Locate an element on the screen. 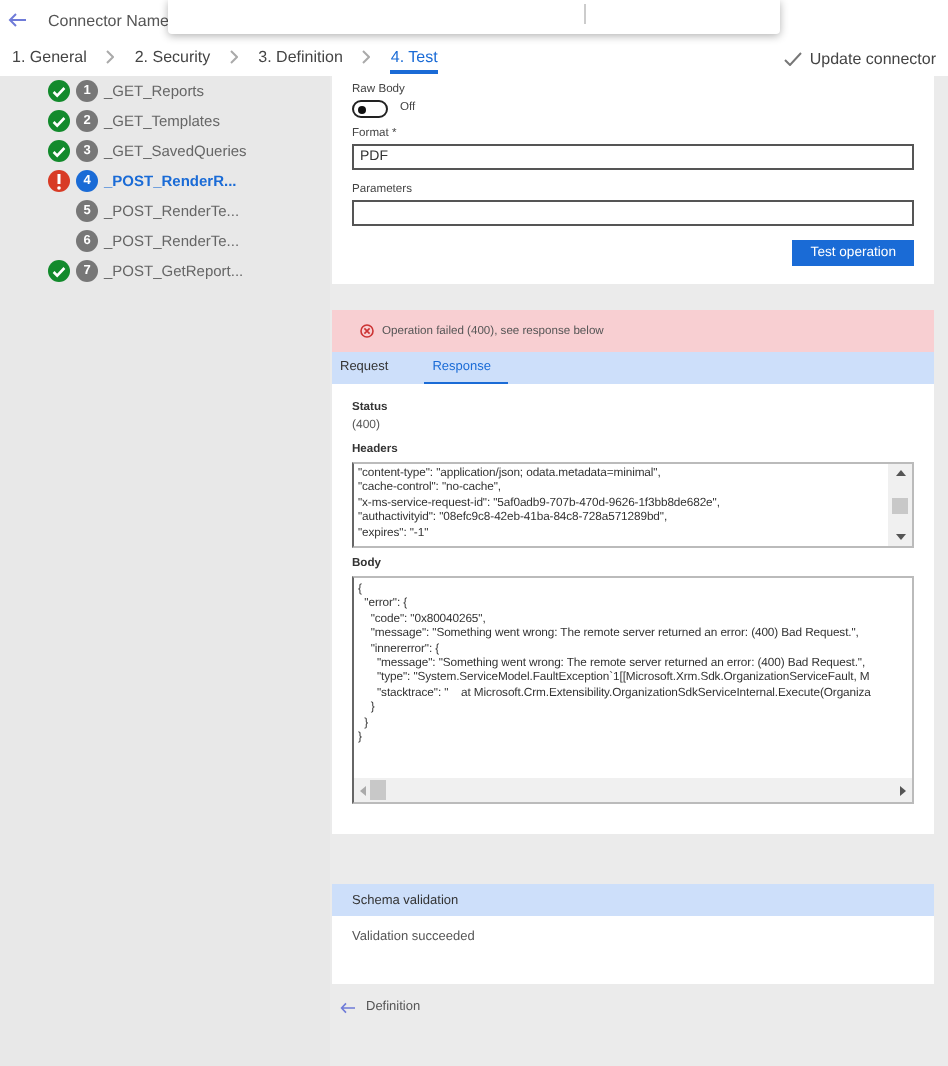  error-circle-icon is located at coordinates (367, 331).